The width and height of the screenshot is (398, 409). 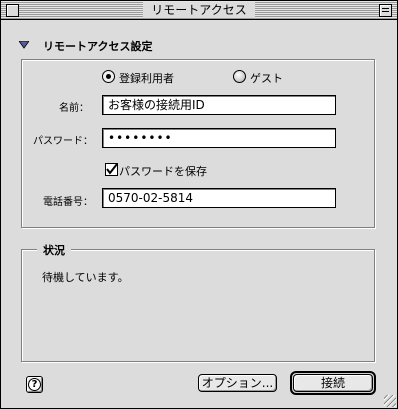 What do you see at coordinates (385, 10) in the screenshot?
I see `collapse-box` at bounding box center [385, 10].